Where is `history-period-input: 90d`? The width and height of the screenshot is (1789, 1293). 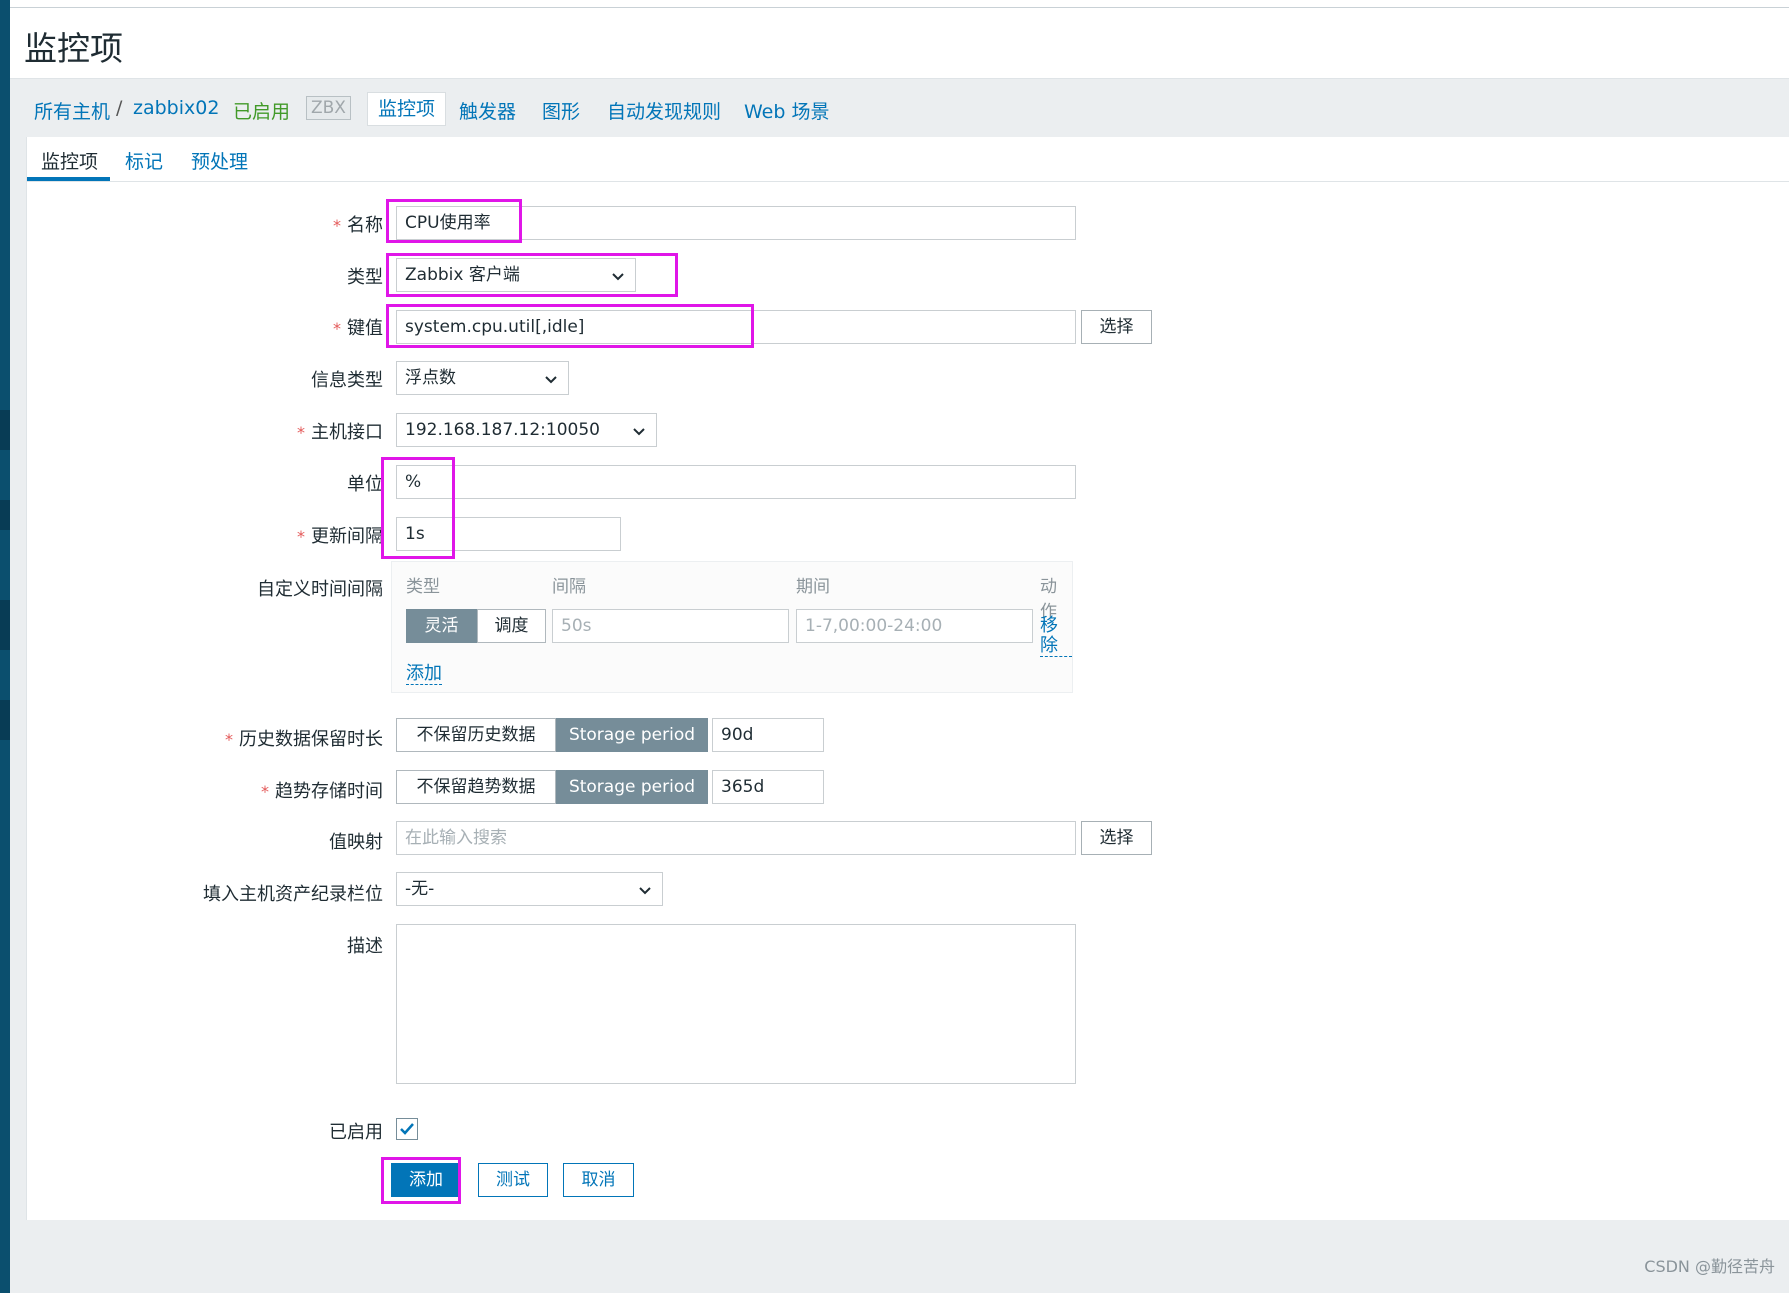 history-period-input: 90d is located at coordinates (768, 735).